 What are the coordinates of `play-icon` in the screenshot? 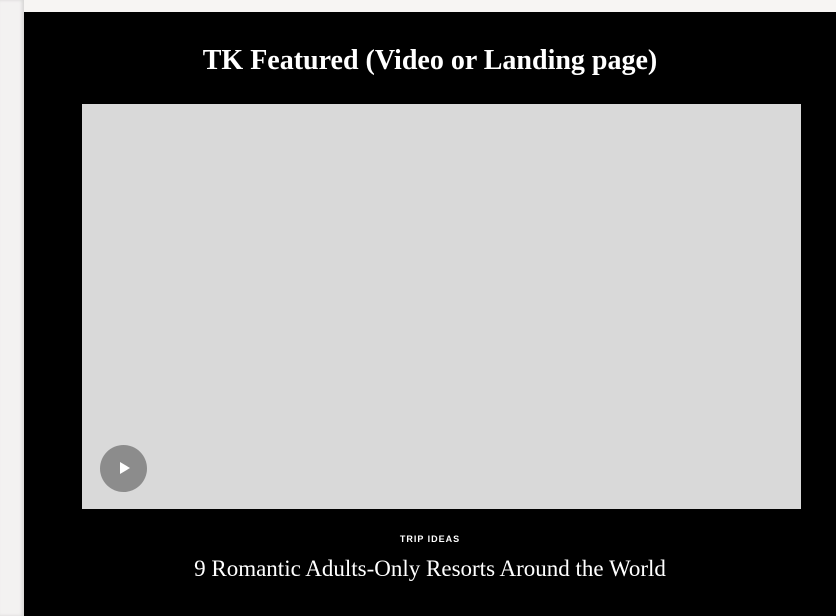 It's located at (125, 468).